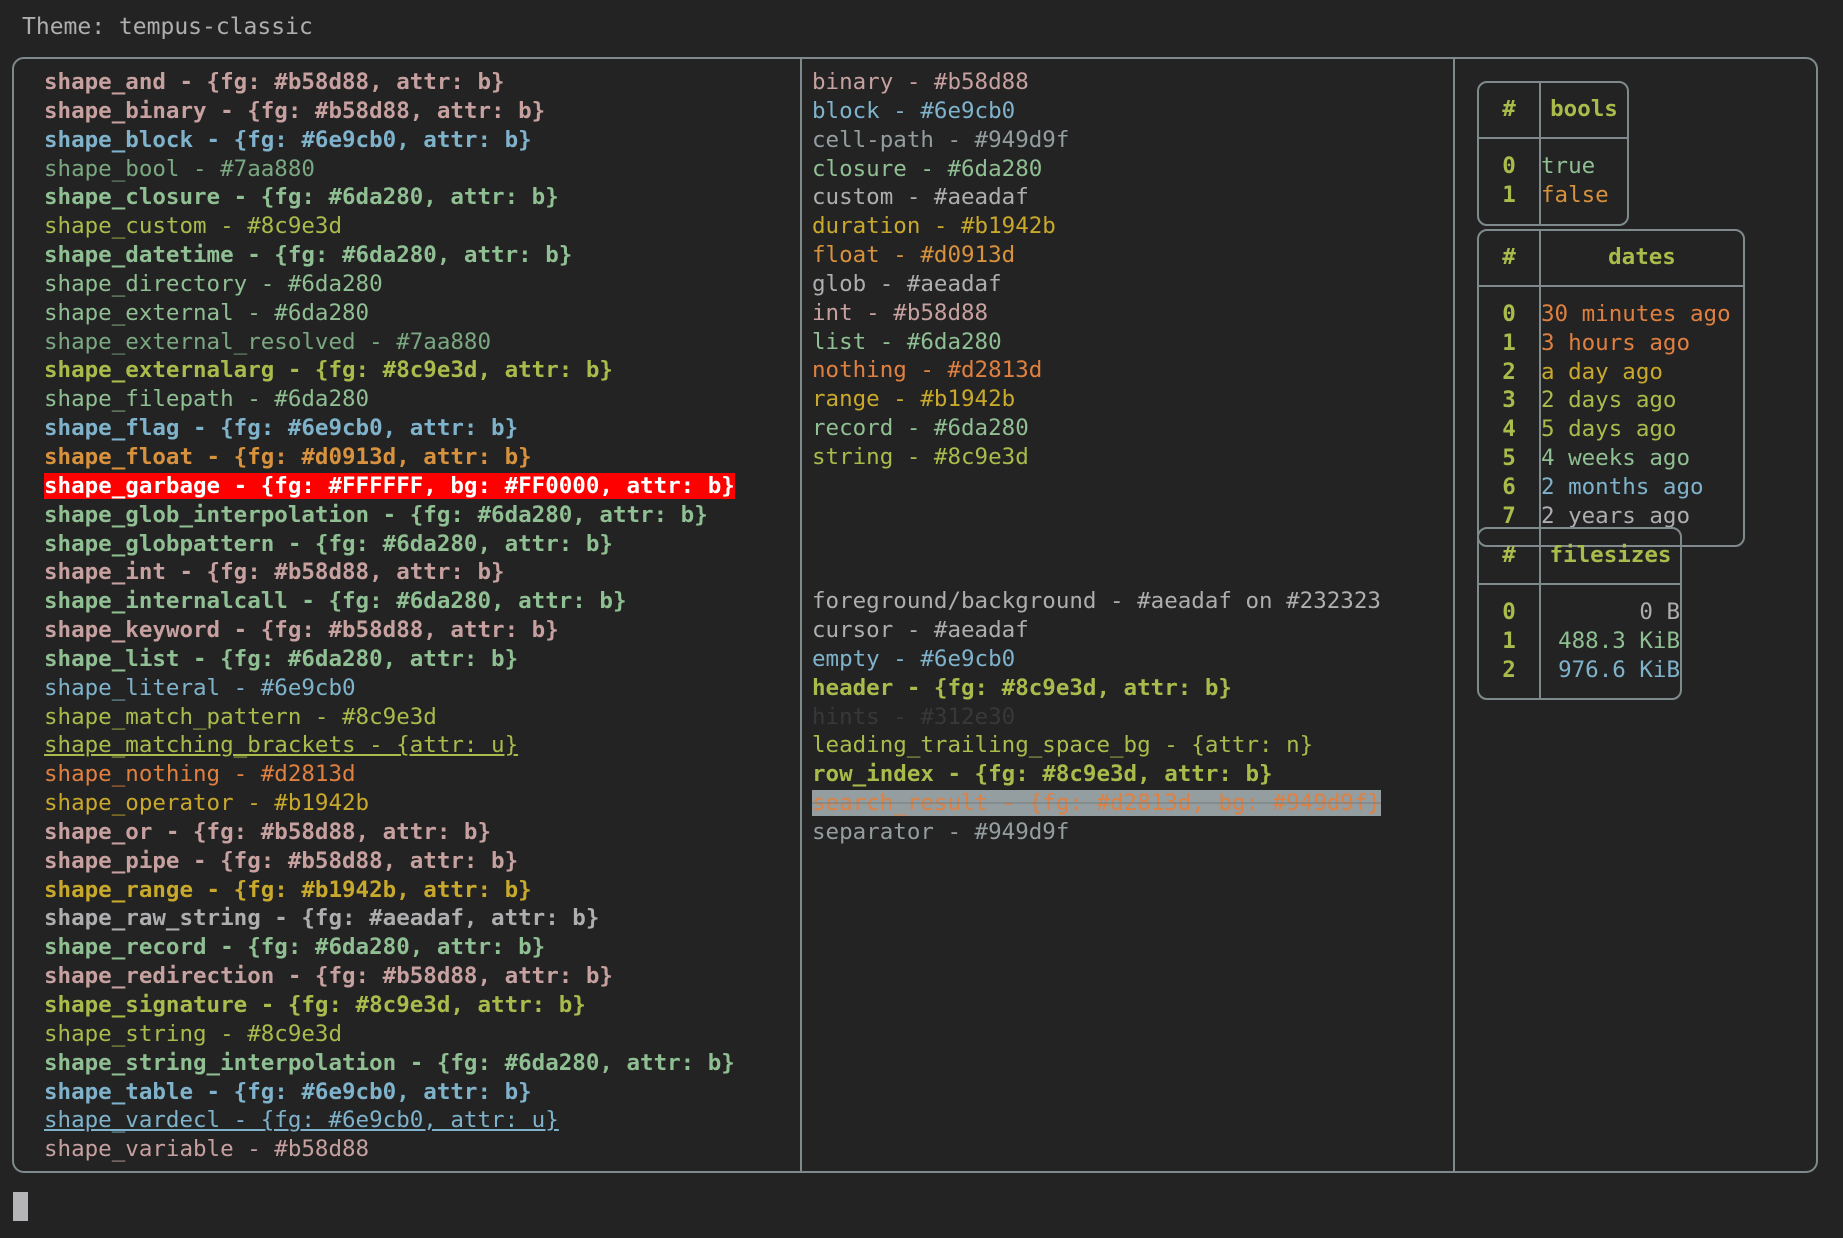  What do you see at coordinates (1616, 342) in the screenshot?
I see `row-value: 3 hours ago` at bounding box center [1616, 342].